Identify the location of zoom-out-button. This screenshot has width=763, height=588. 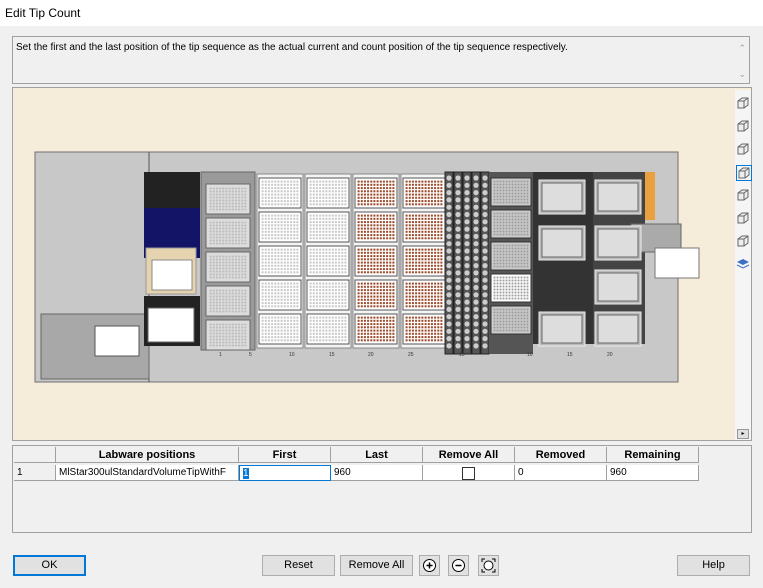
(458, 565).